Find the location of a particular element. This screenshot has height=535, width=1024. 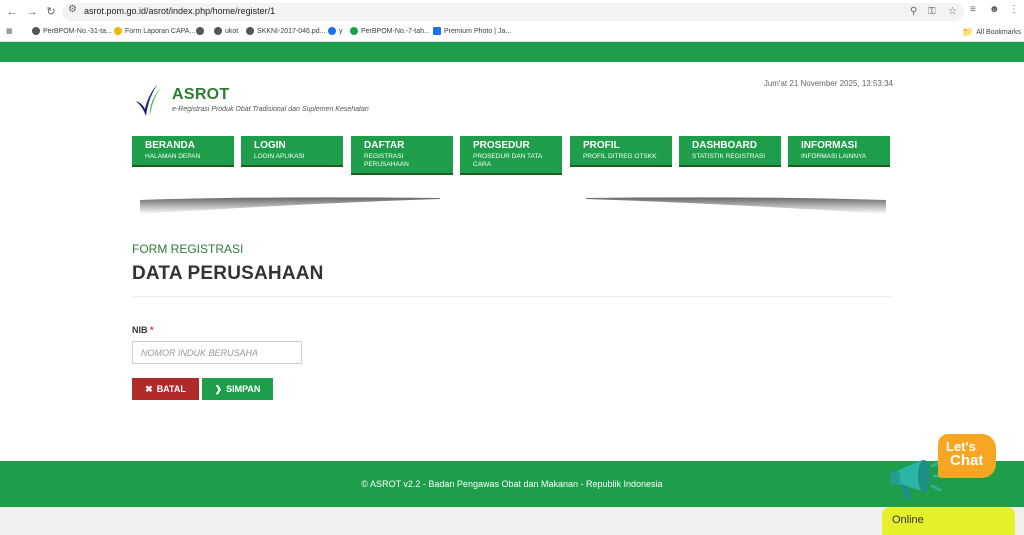

cancel-button: ✖ BATAL is located at coordinates (165, 389).